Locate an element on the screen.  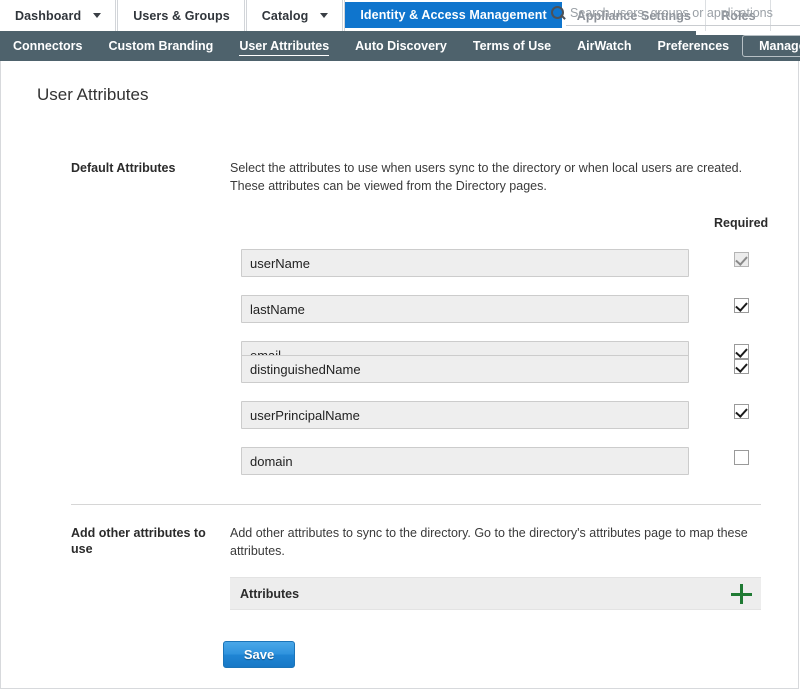
tab-catalog-label: Catalog is located at coordinates (285, 15).